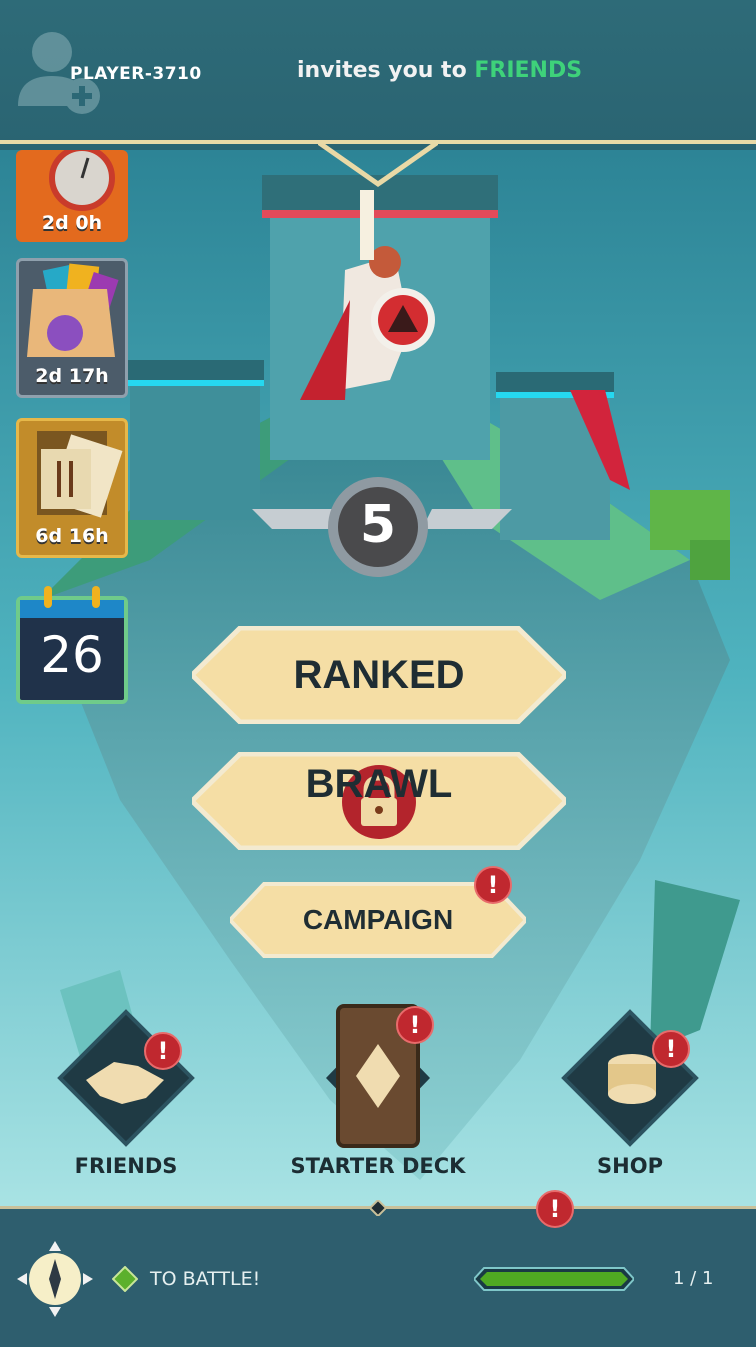 The width and height of the screenshot is (756, 1347). I want to click on card-pack-icon, so click(80, 474).